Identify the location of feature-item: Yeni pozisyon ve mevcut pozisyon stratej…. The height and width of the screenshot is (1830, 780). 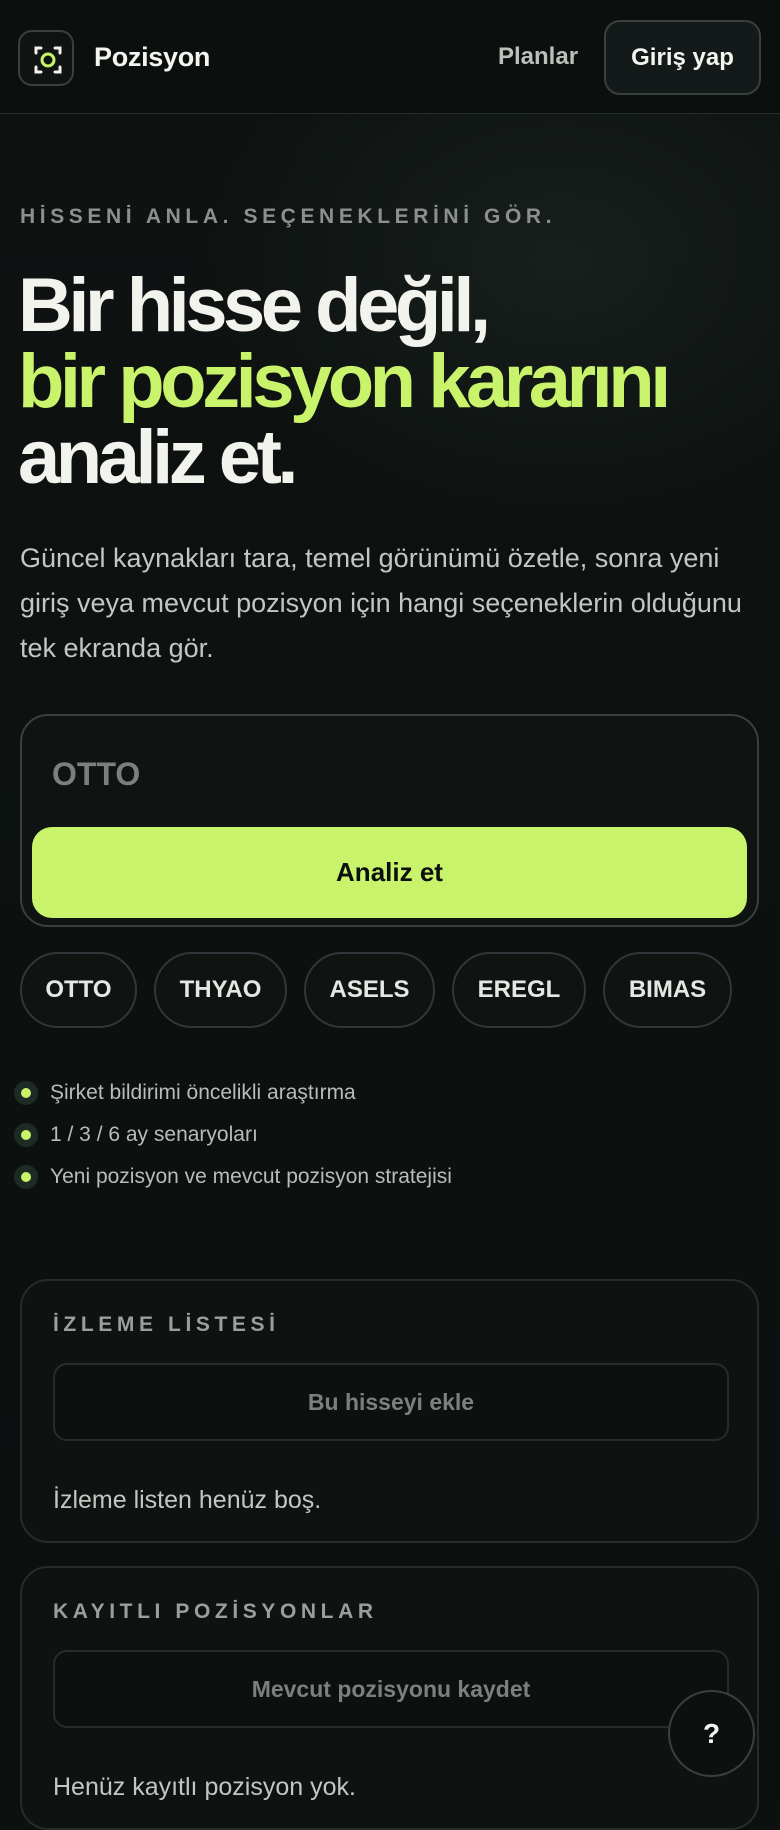
(364, 1177).